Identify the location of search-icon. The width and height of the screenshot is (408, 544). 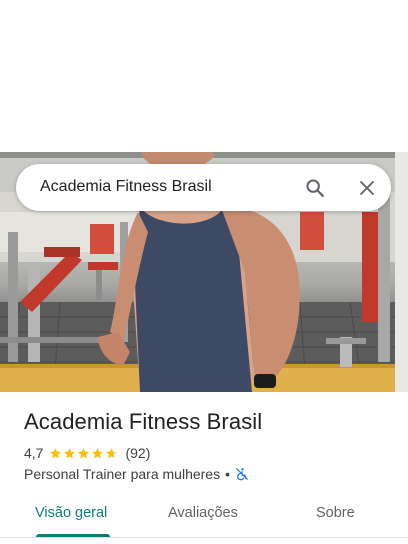
(315, 188).